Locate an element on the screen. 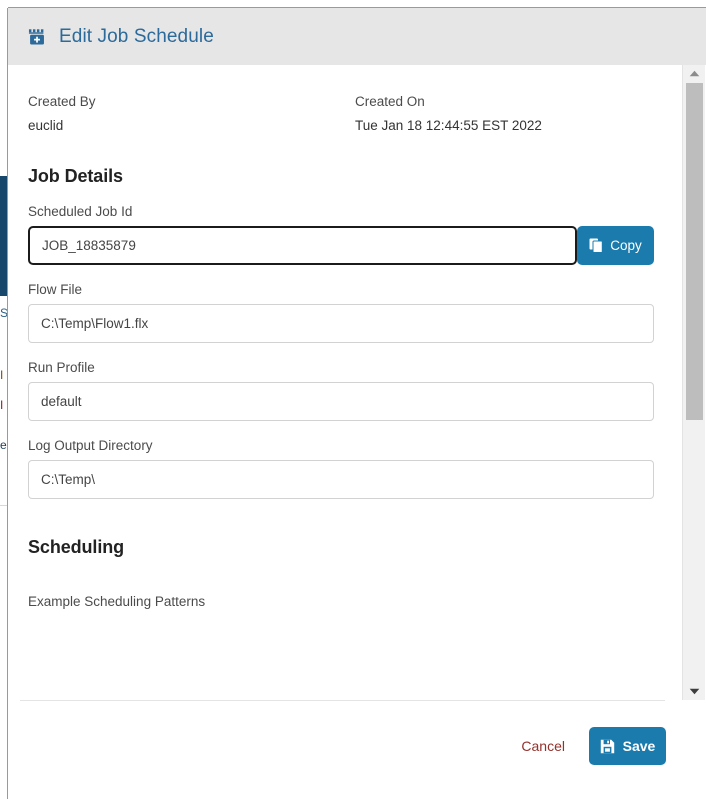 This screenshot has height=799, width=706. scroll-down-button is located at coordinates (694, 691).